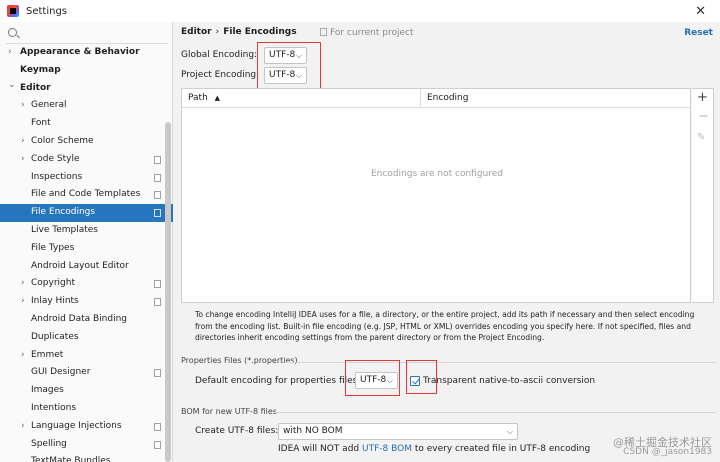 The image size is (720, 462). What do you see at coordinates (86, 302) in the screenshot?
I see `sidebar-item-inlay-hints: › Inlay Hints` at bounding box center [86, 302].